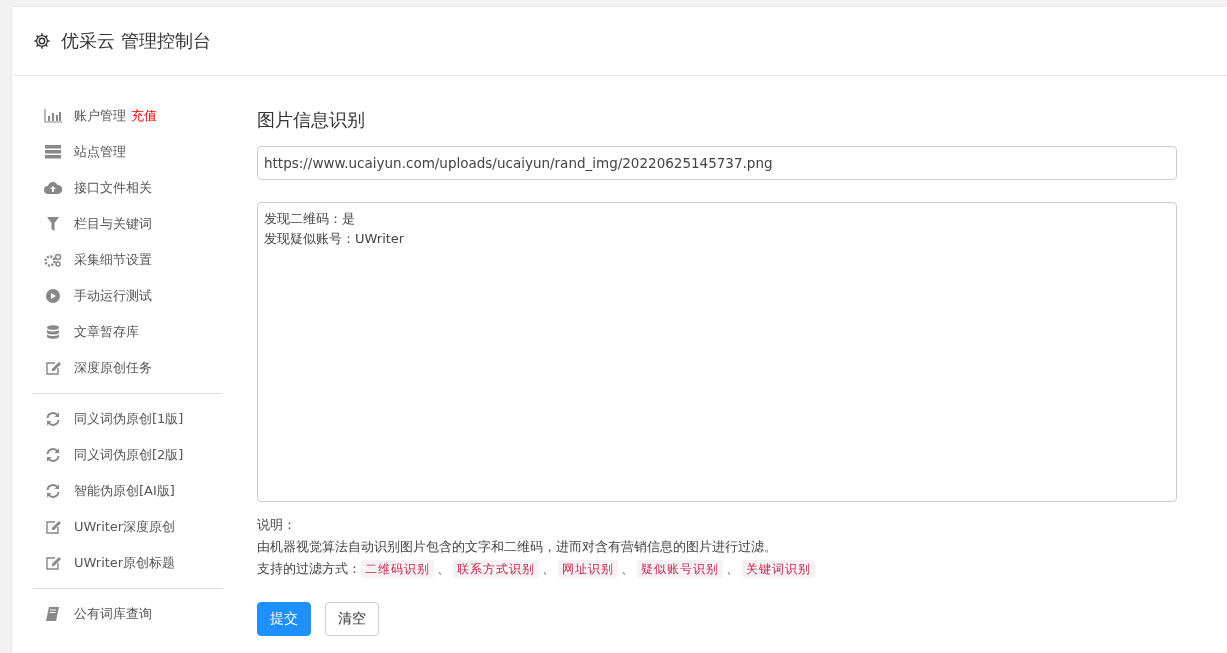  Describe the element at coordinates (53, 188) in the screenshot. I see `cloud-upload-icon` at that location.